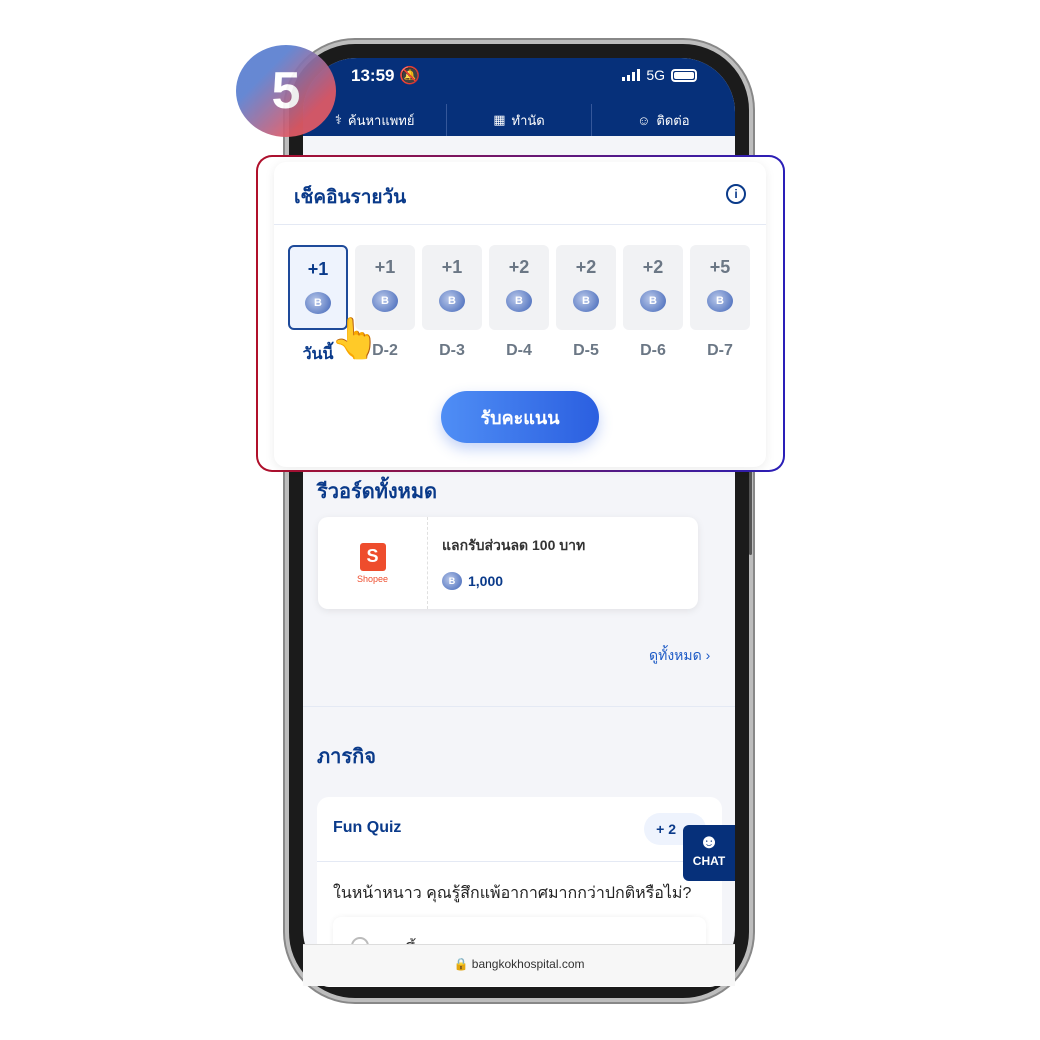  I want to click on checkin-day: +2 B D-5, so click(586, 306).